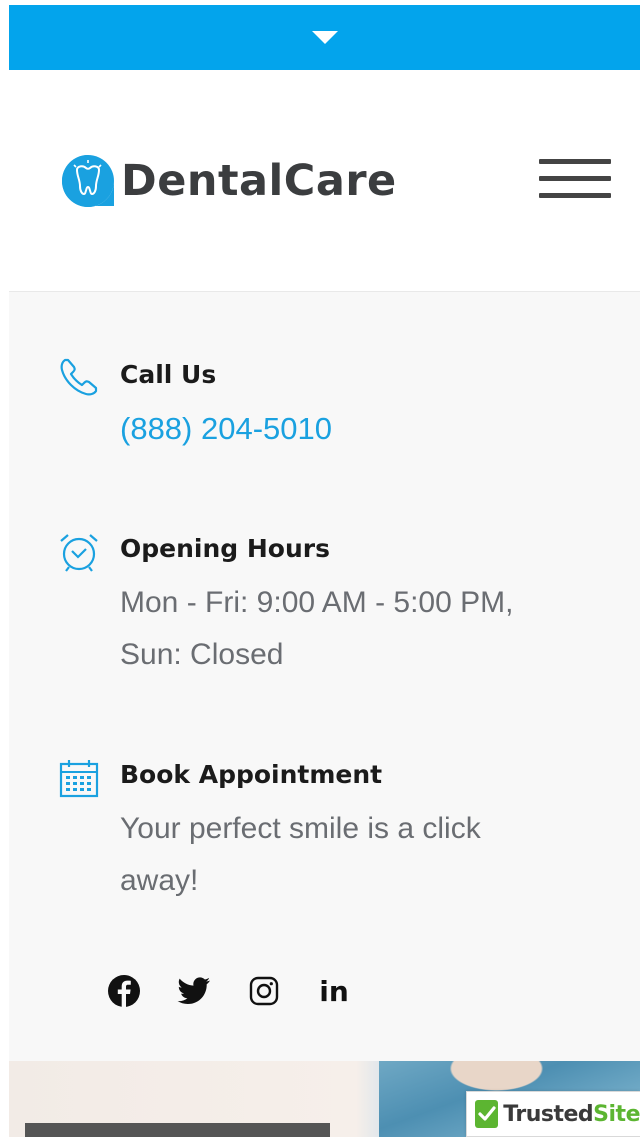 The width and height of the screenshot is (640, 1137). What do you see at coordinates (487, 1114) in the screenshot?
I see `checkmark-icon` at bounding box center [487, 1114].